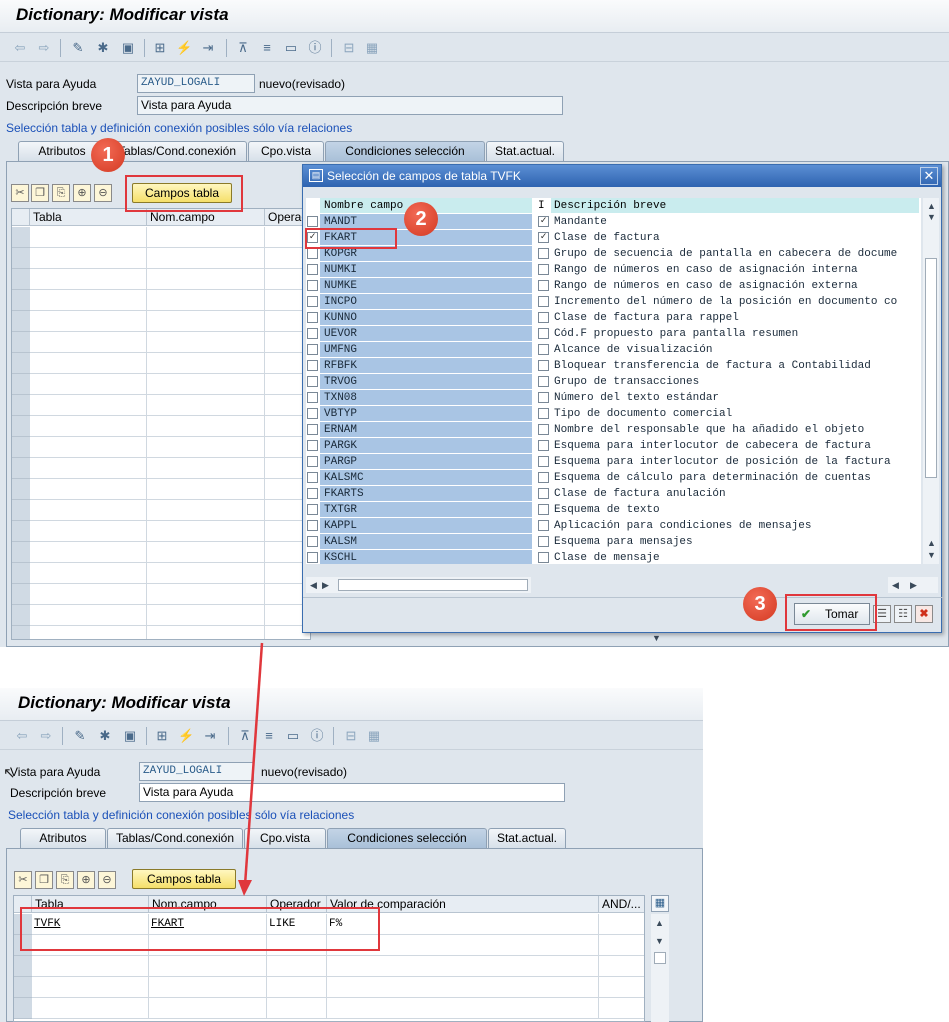  I want to click on activate-icon: ✱, so click(105, 736).